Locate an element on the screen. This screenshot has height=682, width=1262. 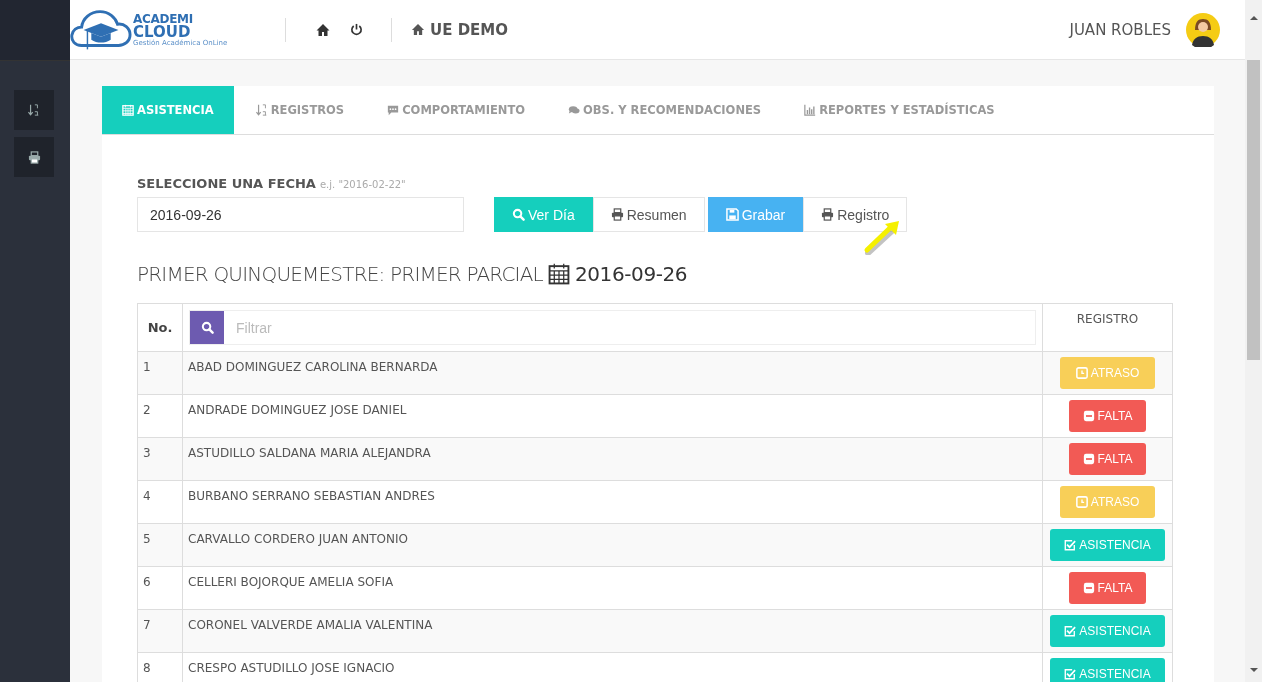
tab: ASISTENCIA is located at coordinates (168, 110).